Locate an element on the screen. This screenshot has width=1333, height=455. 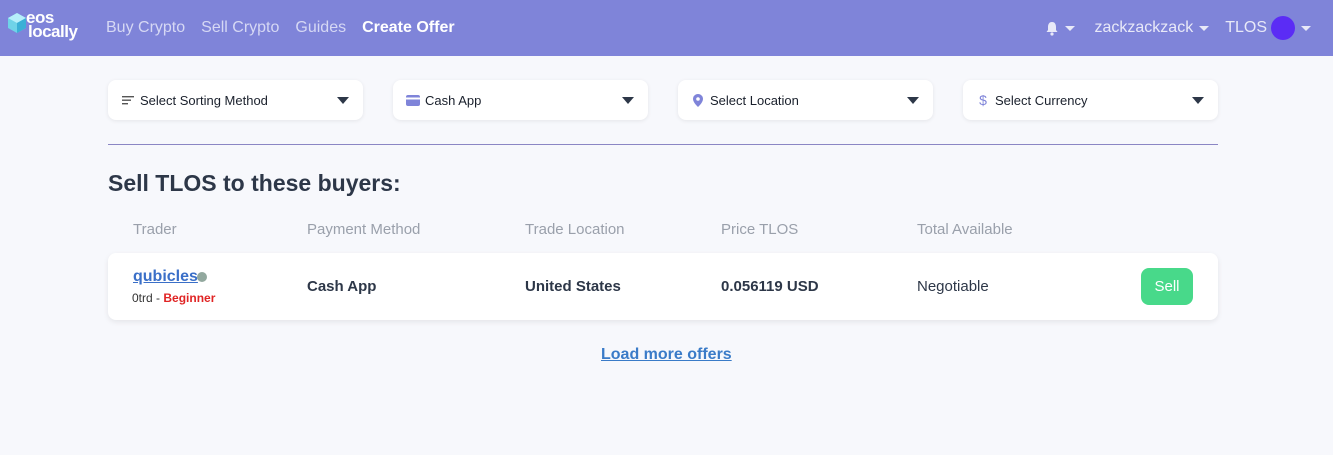
trader-stats: 0trd - Beginner is located at coordinates (173, 298).